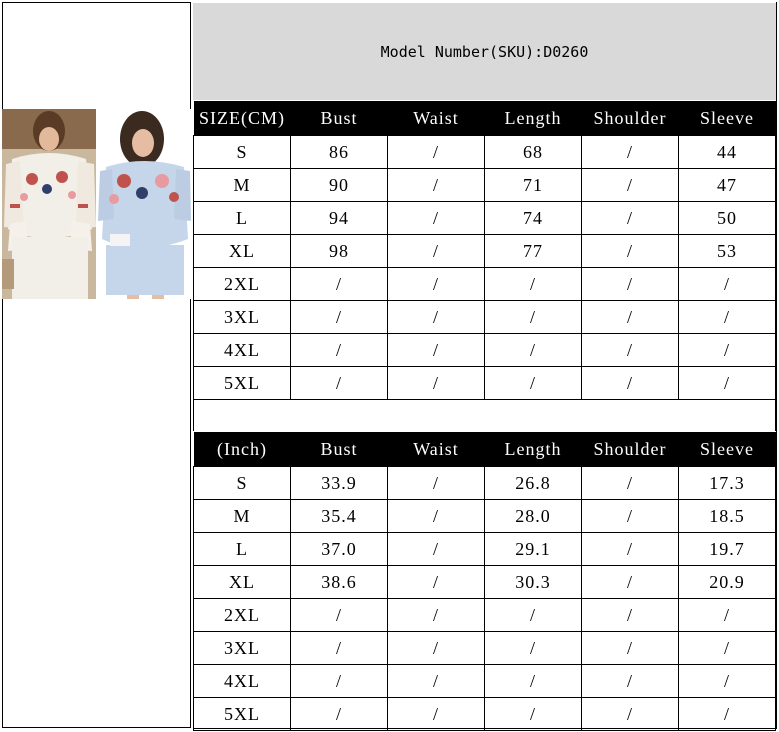  Describe the element at coordinates (533, 152) in the screenshot. I see `cell-length: 68` at that location.